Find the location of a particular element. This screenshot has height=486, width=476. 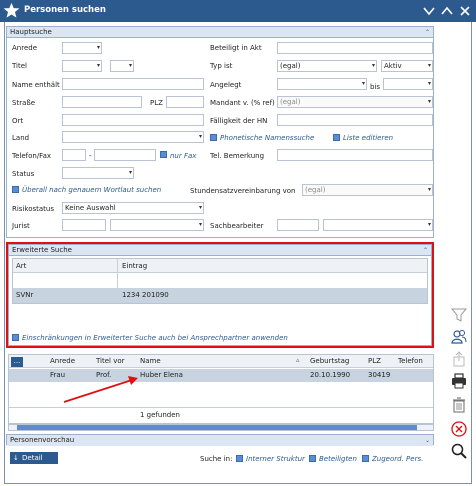

beteiligten-label: Beteiligten is located at coordinates (338, 459).